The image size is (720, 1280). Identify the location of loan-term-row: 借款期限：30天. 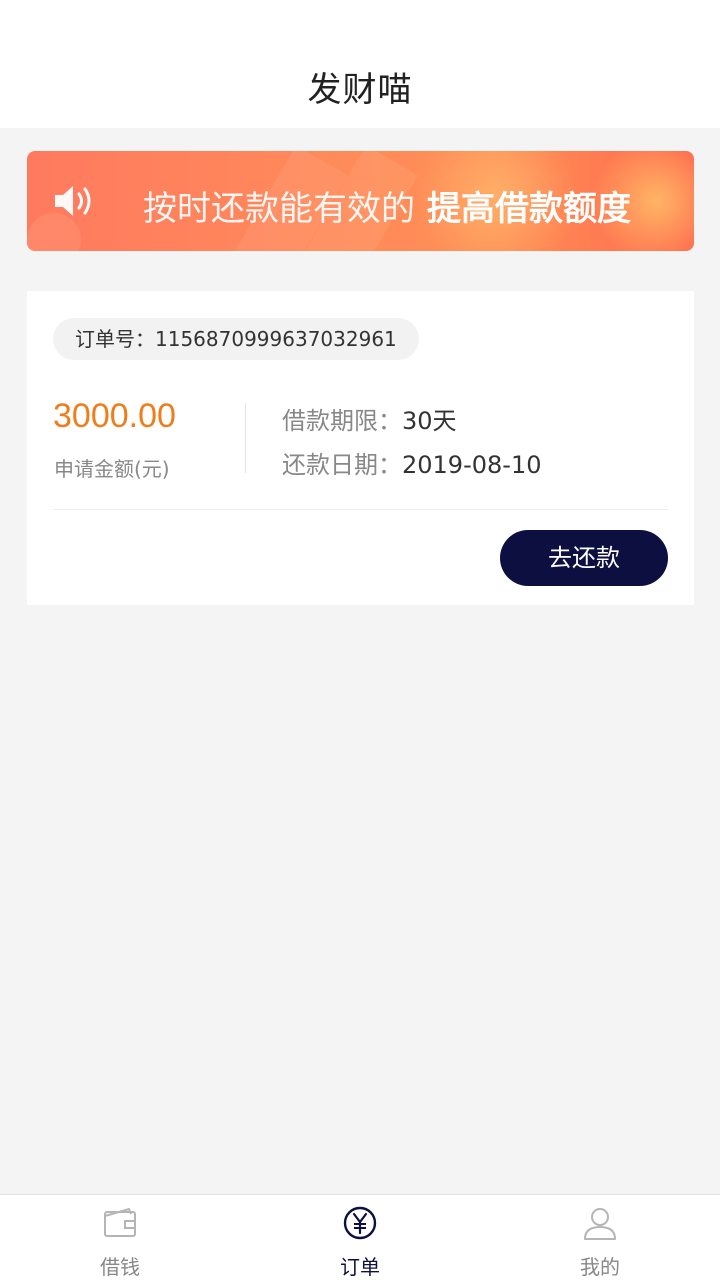
(369, 418).